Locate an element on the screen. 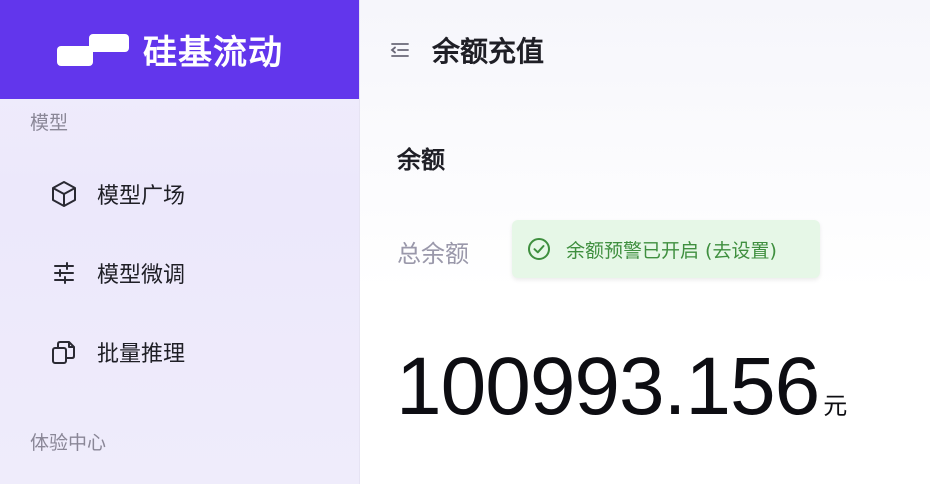 This screenshot has width=930, height=484. brand-header: 硅基流动 is located at coordinates (179, 49).